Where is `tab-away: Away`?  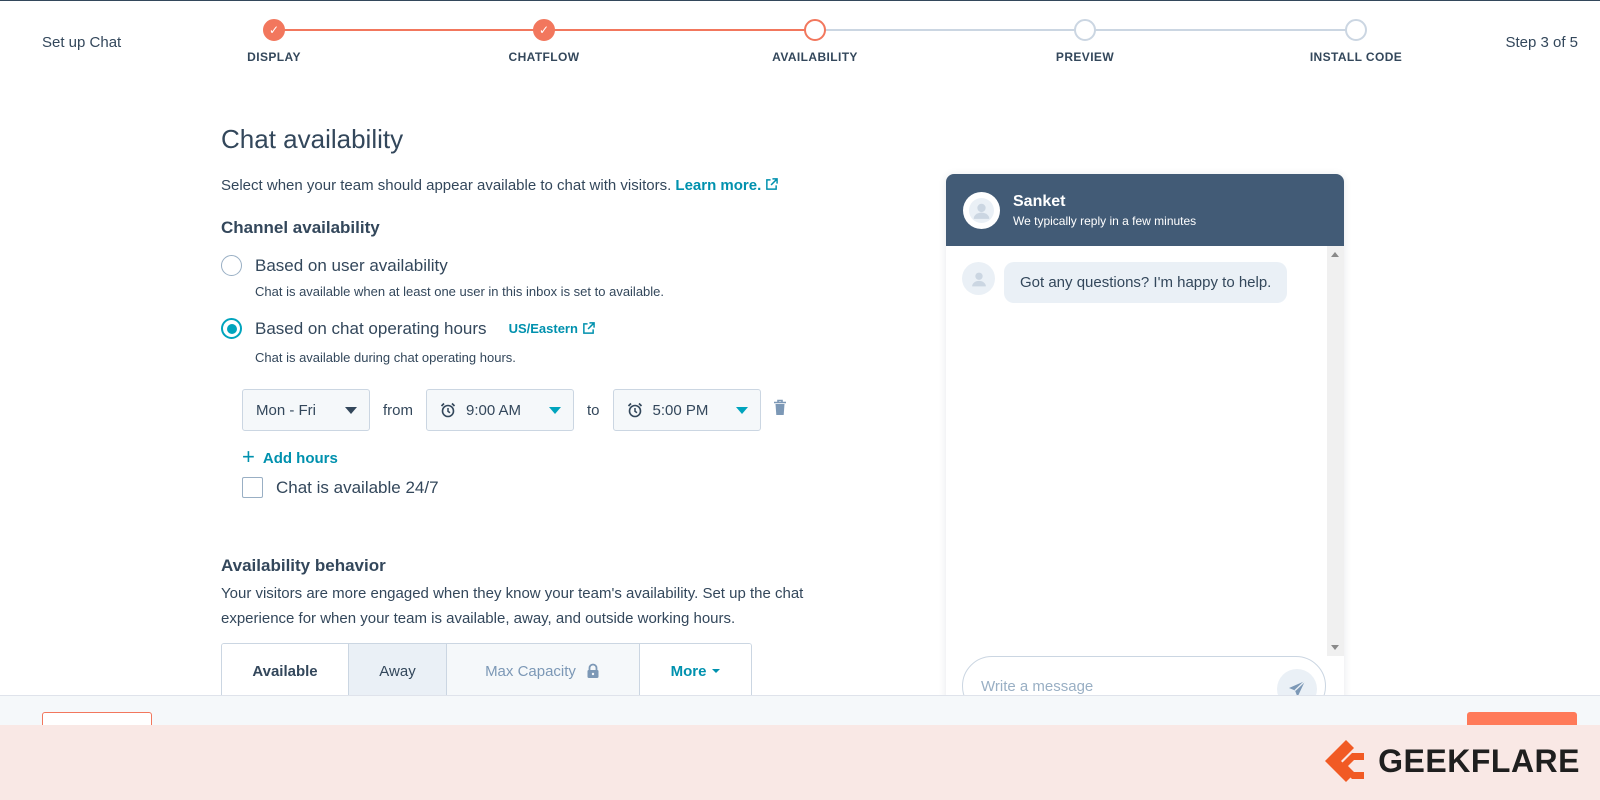
tab-away: Away is located at coordinates (397, 670).